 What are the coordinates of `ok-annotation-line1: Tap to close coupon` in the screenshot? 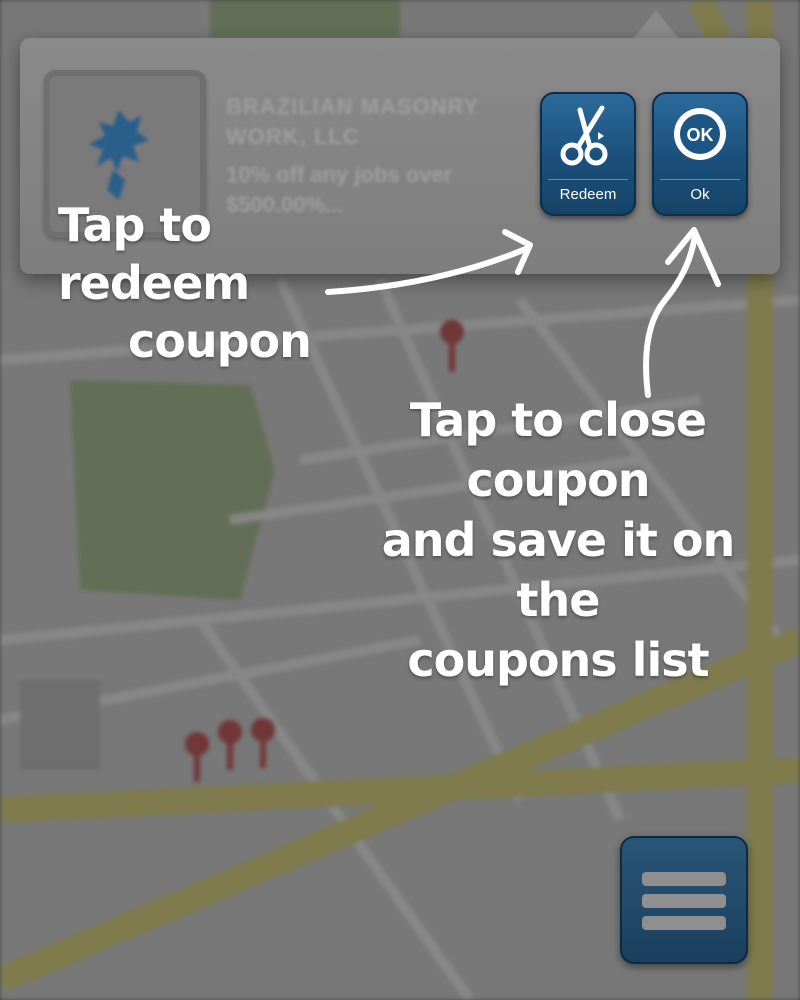 It's located at (558, 450).